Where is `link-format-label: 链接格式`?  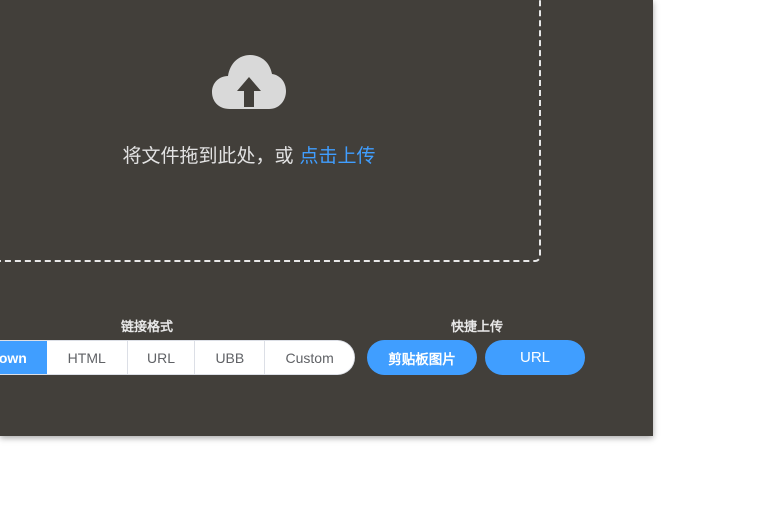 link-format-label: 链接格式 is located at coordinates (146, 327).